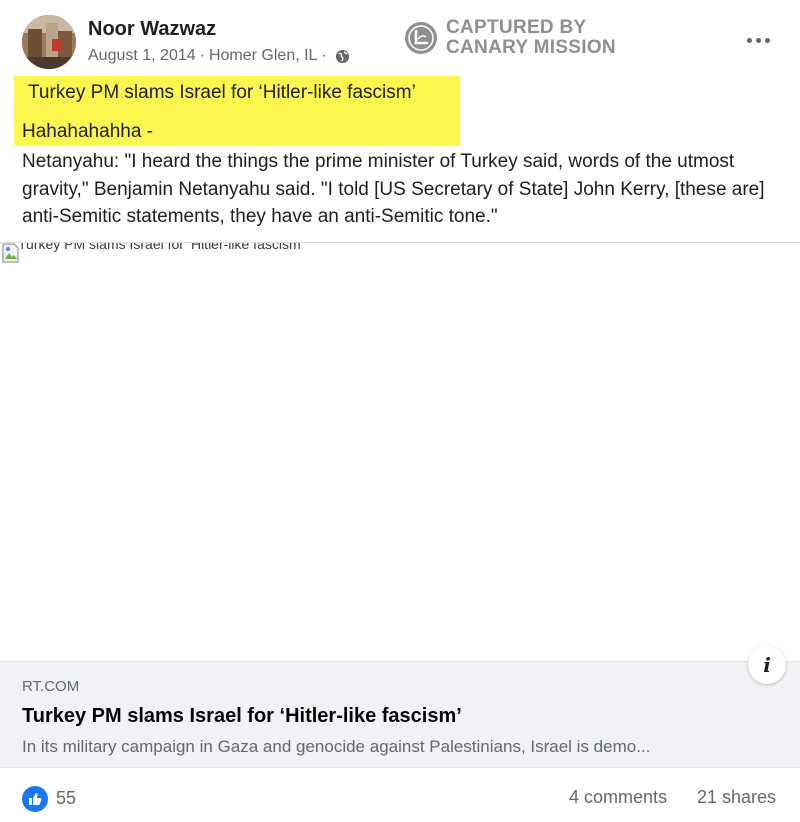  What do you see at coordinates (400, 796) in the screenshot?
I see `post-footer: 55 4 comments 21 shares` at bounding box center [400, 796].